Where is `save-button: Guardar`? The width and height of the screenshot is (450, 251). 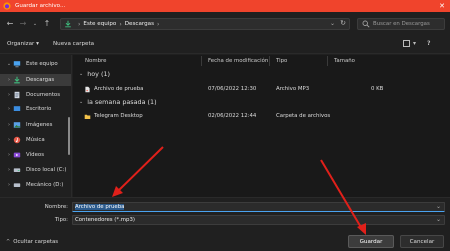 save-button: Guardar is located at coordinates (371, 241).